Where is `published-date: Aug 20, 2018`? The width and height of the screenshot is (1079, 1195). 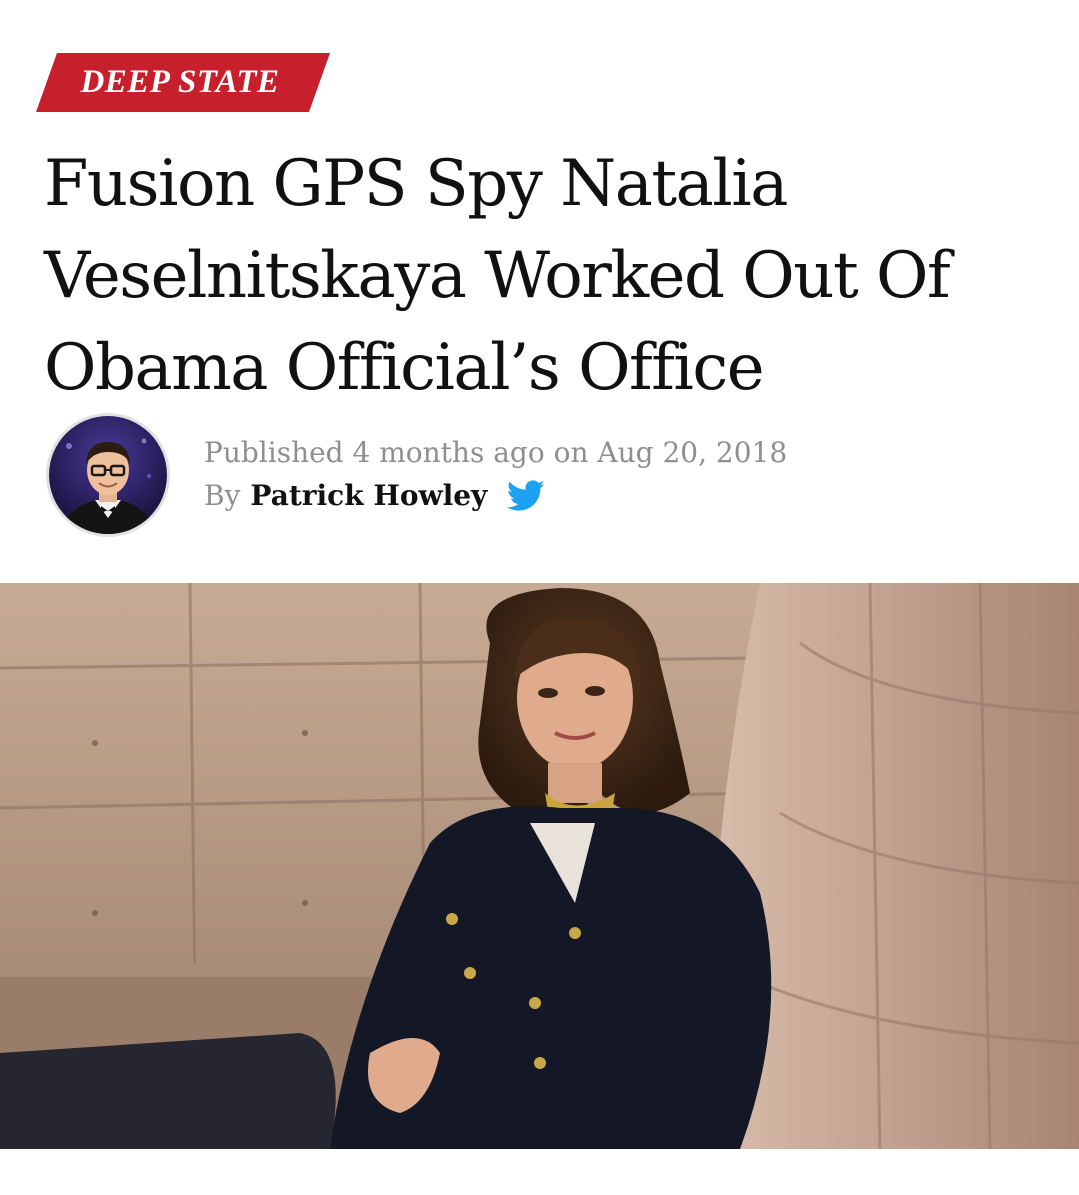 published-date: Aug 20, 2018 is located at coordinates (692, 452).